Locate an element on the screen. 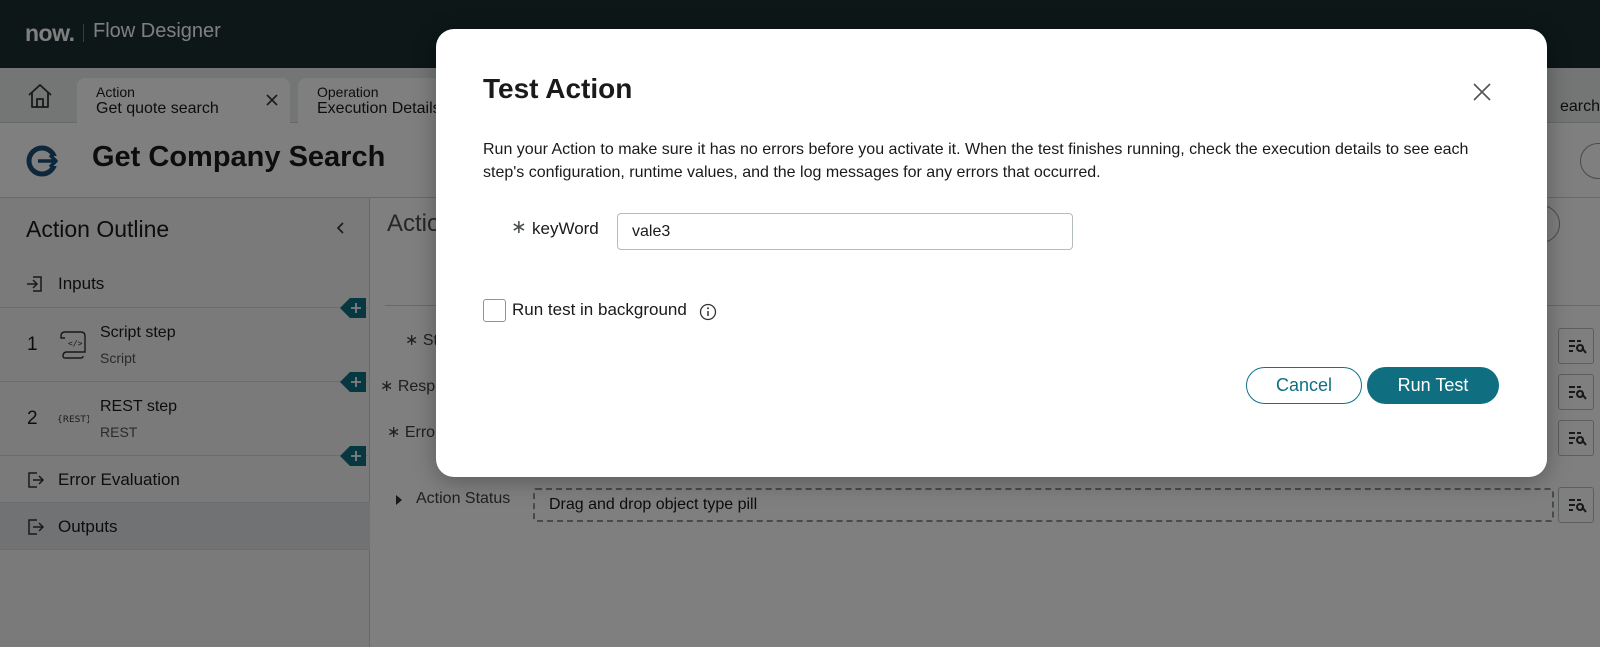 The image size is (1600, 647). dialog-title: Test Action is located at coordinates (558, 88).